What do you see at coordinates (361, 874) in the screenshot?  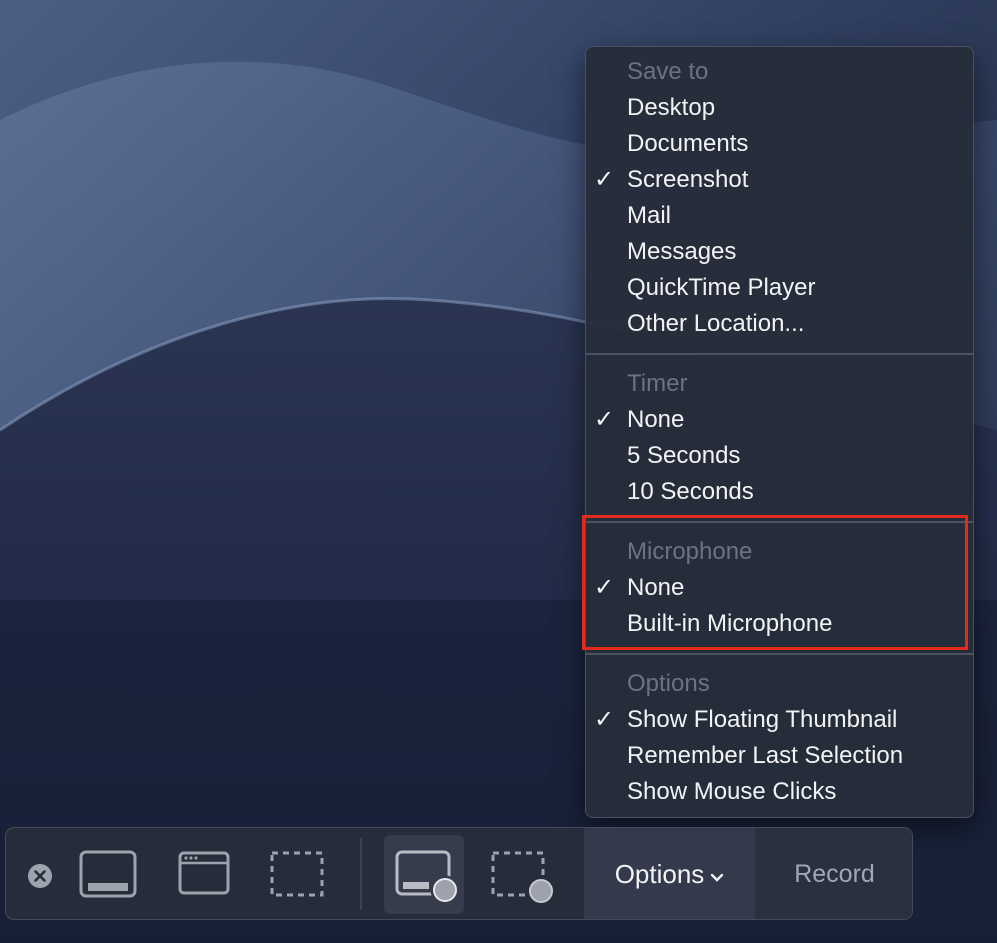 I see `toolbar-divider` at bounding box center [361, 874].